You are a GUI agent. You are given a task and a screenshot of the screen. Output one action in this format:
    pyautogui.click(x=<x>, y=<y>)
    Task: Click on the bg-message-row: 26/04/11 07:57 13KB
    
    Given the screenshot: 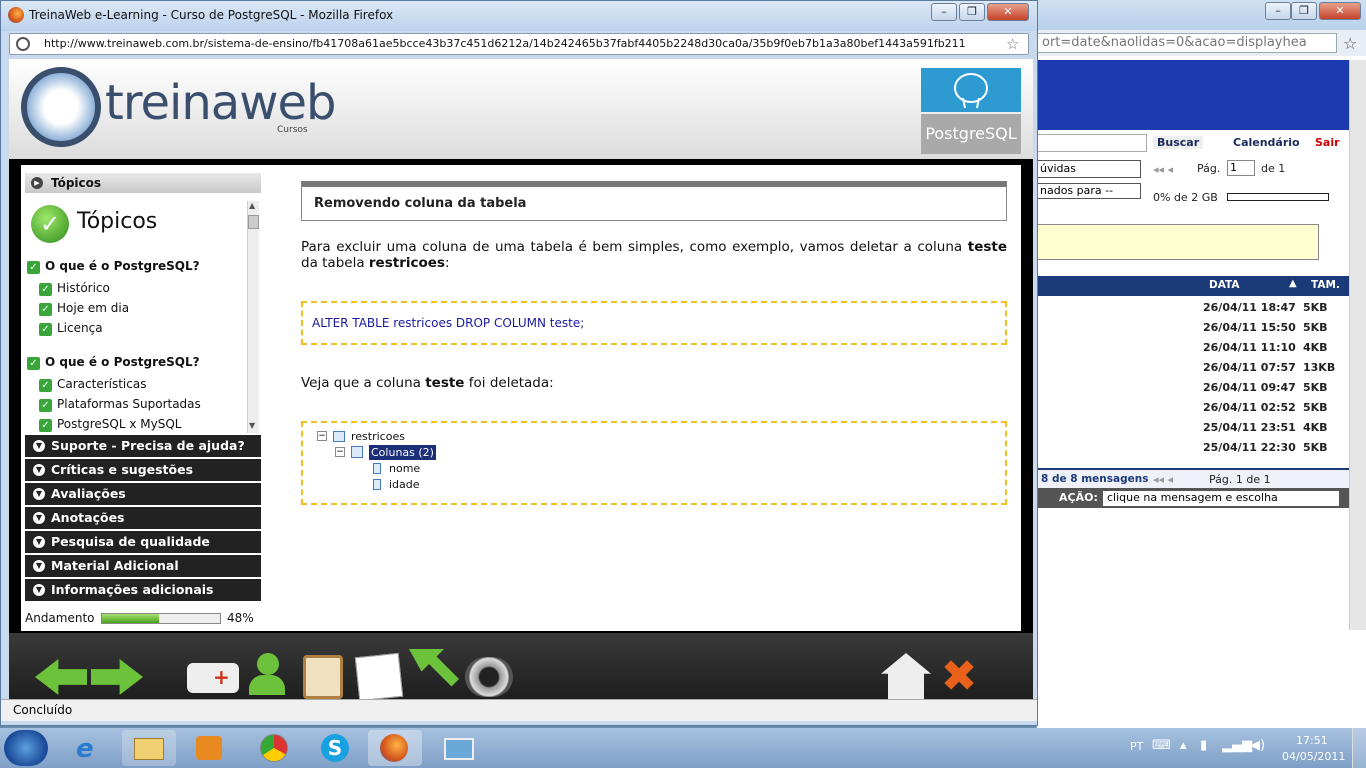 What is the action you would take?
    pyautogui.click(x=1276, y=368)
    